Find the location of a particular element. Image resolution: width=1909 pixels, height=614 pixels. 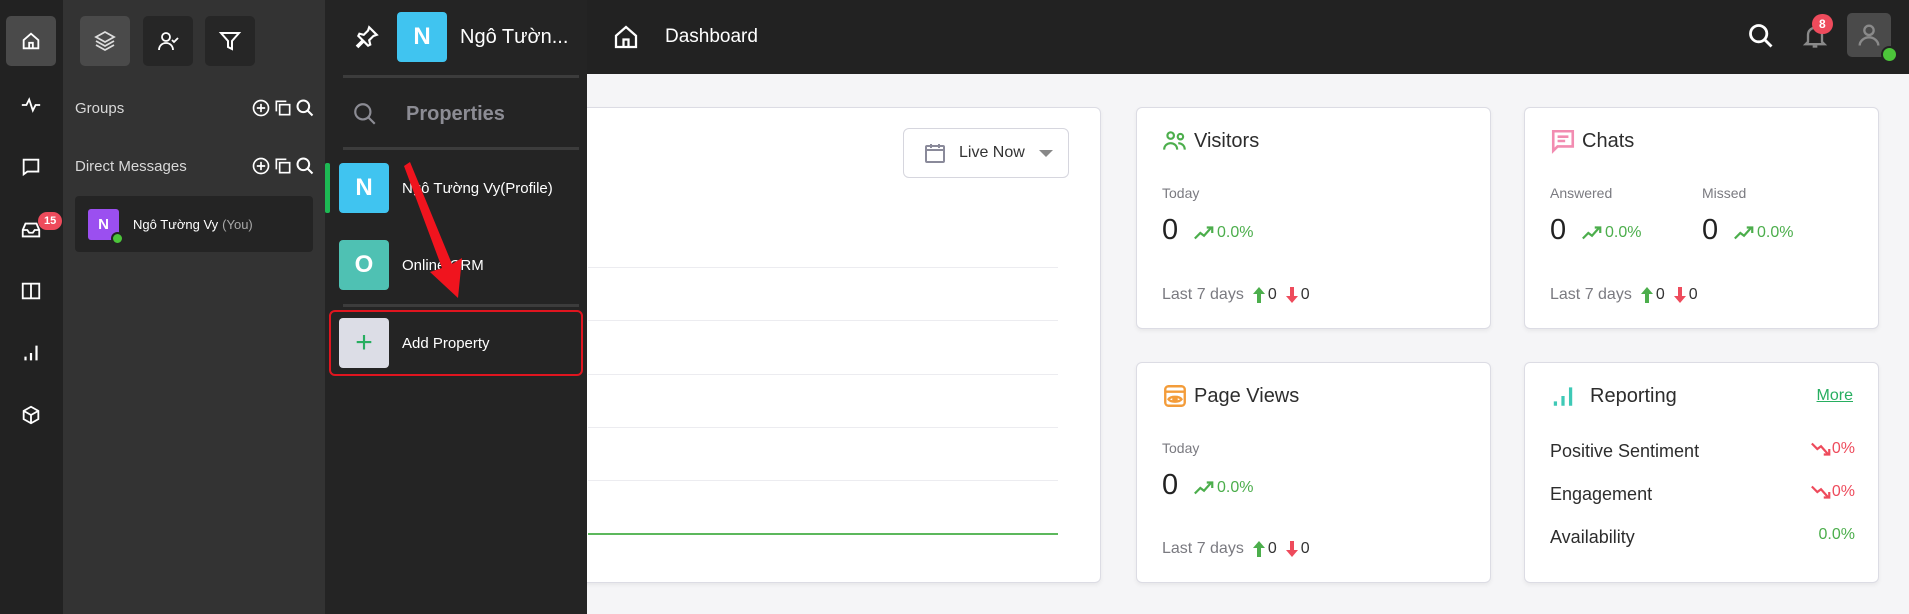

report-row: Availability 0.0% is located at coordinates (1702, 536).